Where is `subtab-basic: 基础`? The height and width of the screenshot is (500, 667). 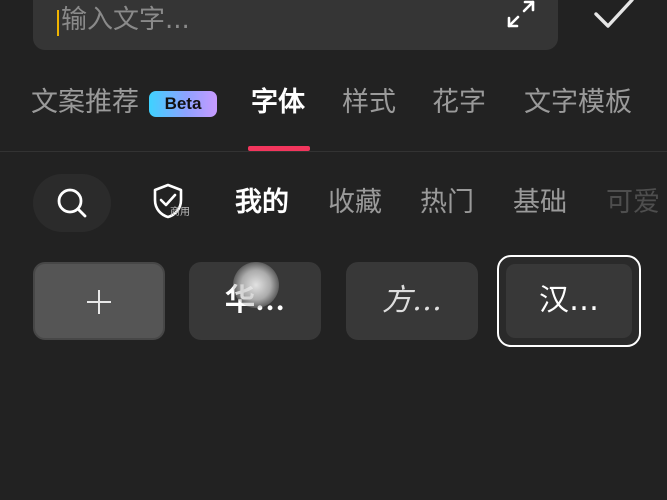 subtab-basic: 基础 is located at coordinates (540, 203).